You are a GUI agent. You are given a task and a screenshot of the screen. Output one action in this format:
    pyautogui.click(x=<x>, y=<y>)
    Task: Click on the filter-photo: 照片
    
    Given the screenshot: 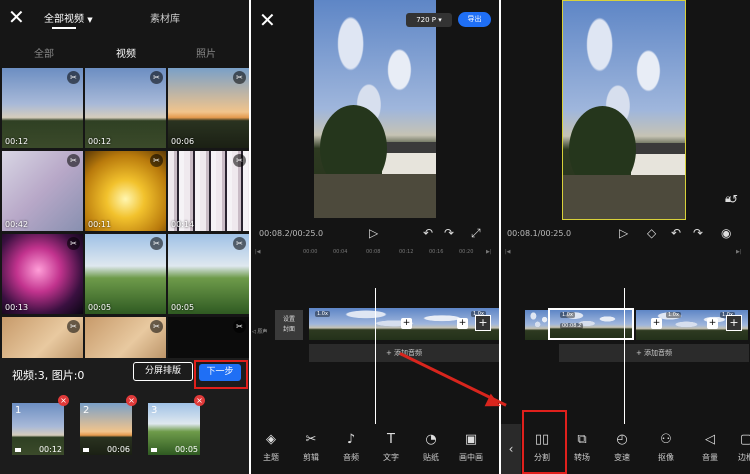 What is the action you would take?
    pyautogui.click(x=206, y=52)
    